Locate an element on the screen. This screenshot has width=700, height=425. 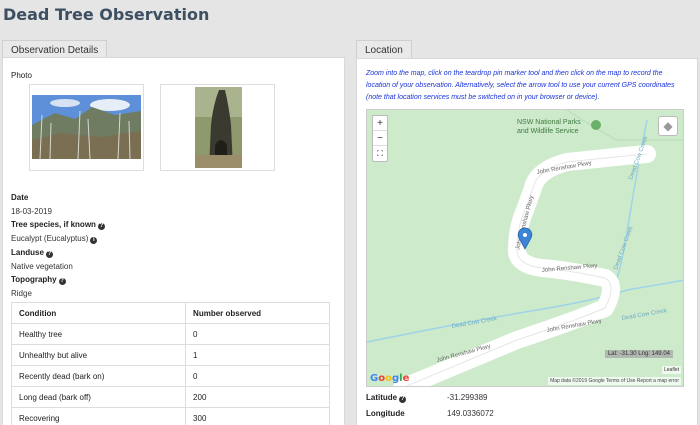
landuse-value: Native vegetation is located at coordinates (42, 266).